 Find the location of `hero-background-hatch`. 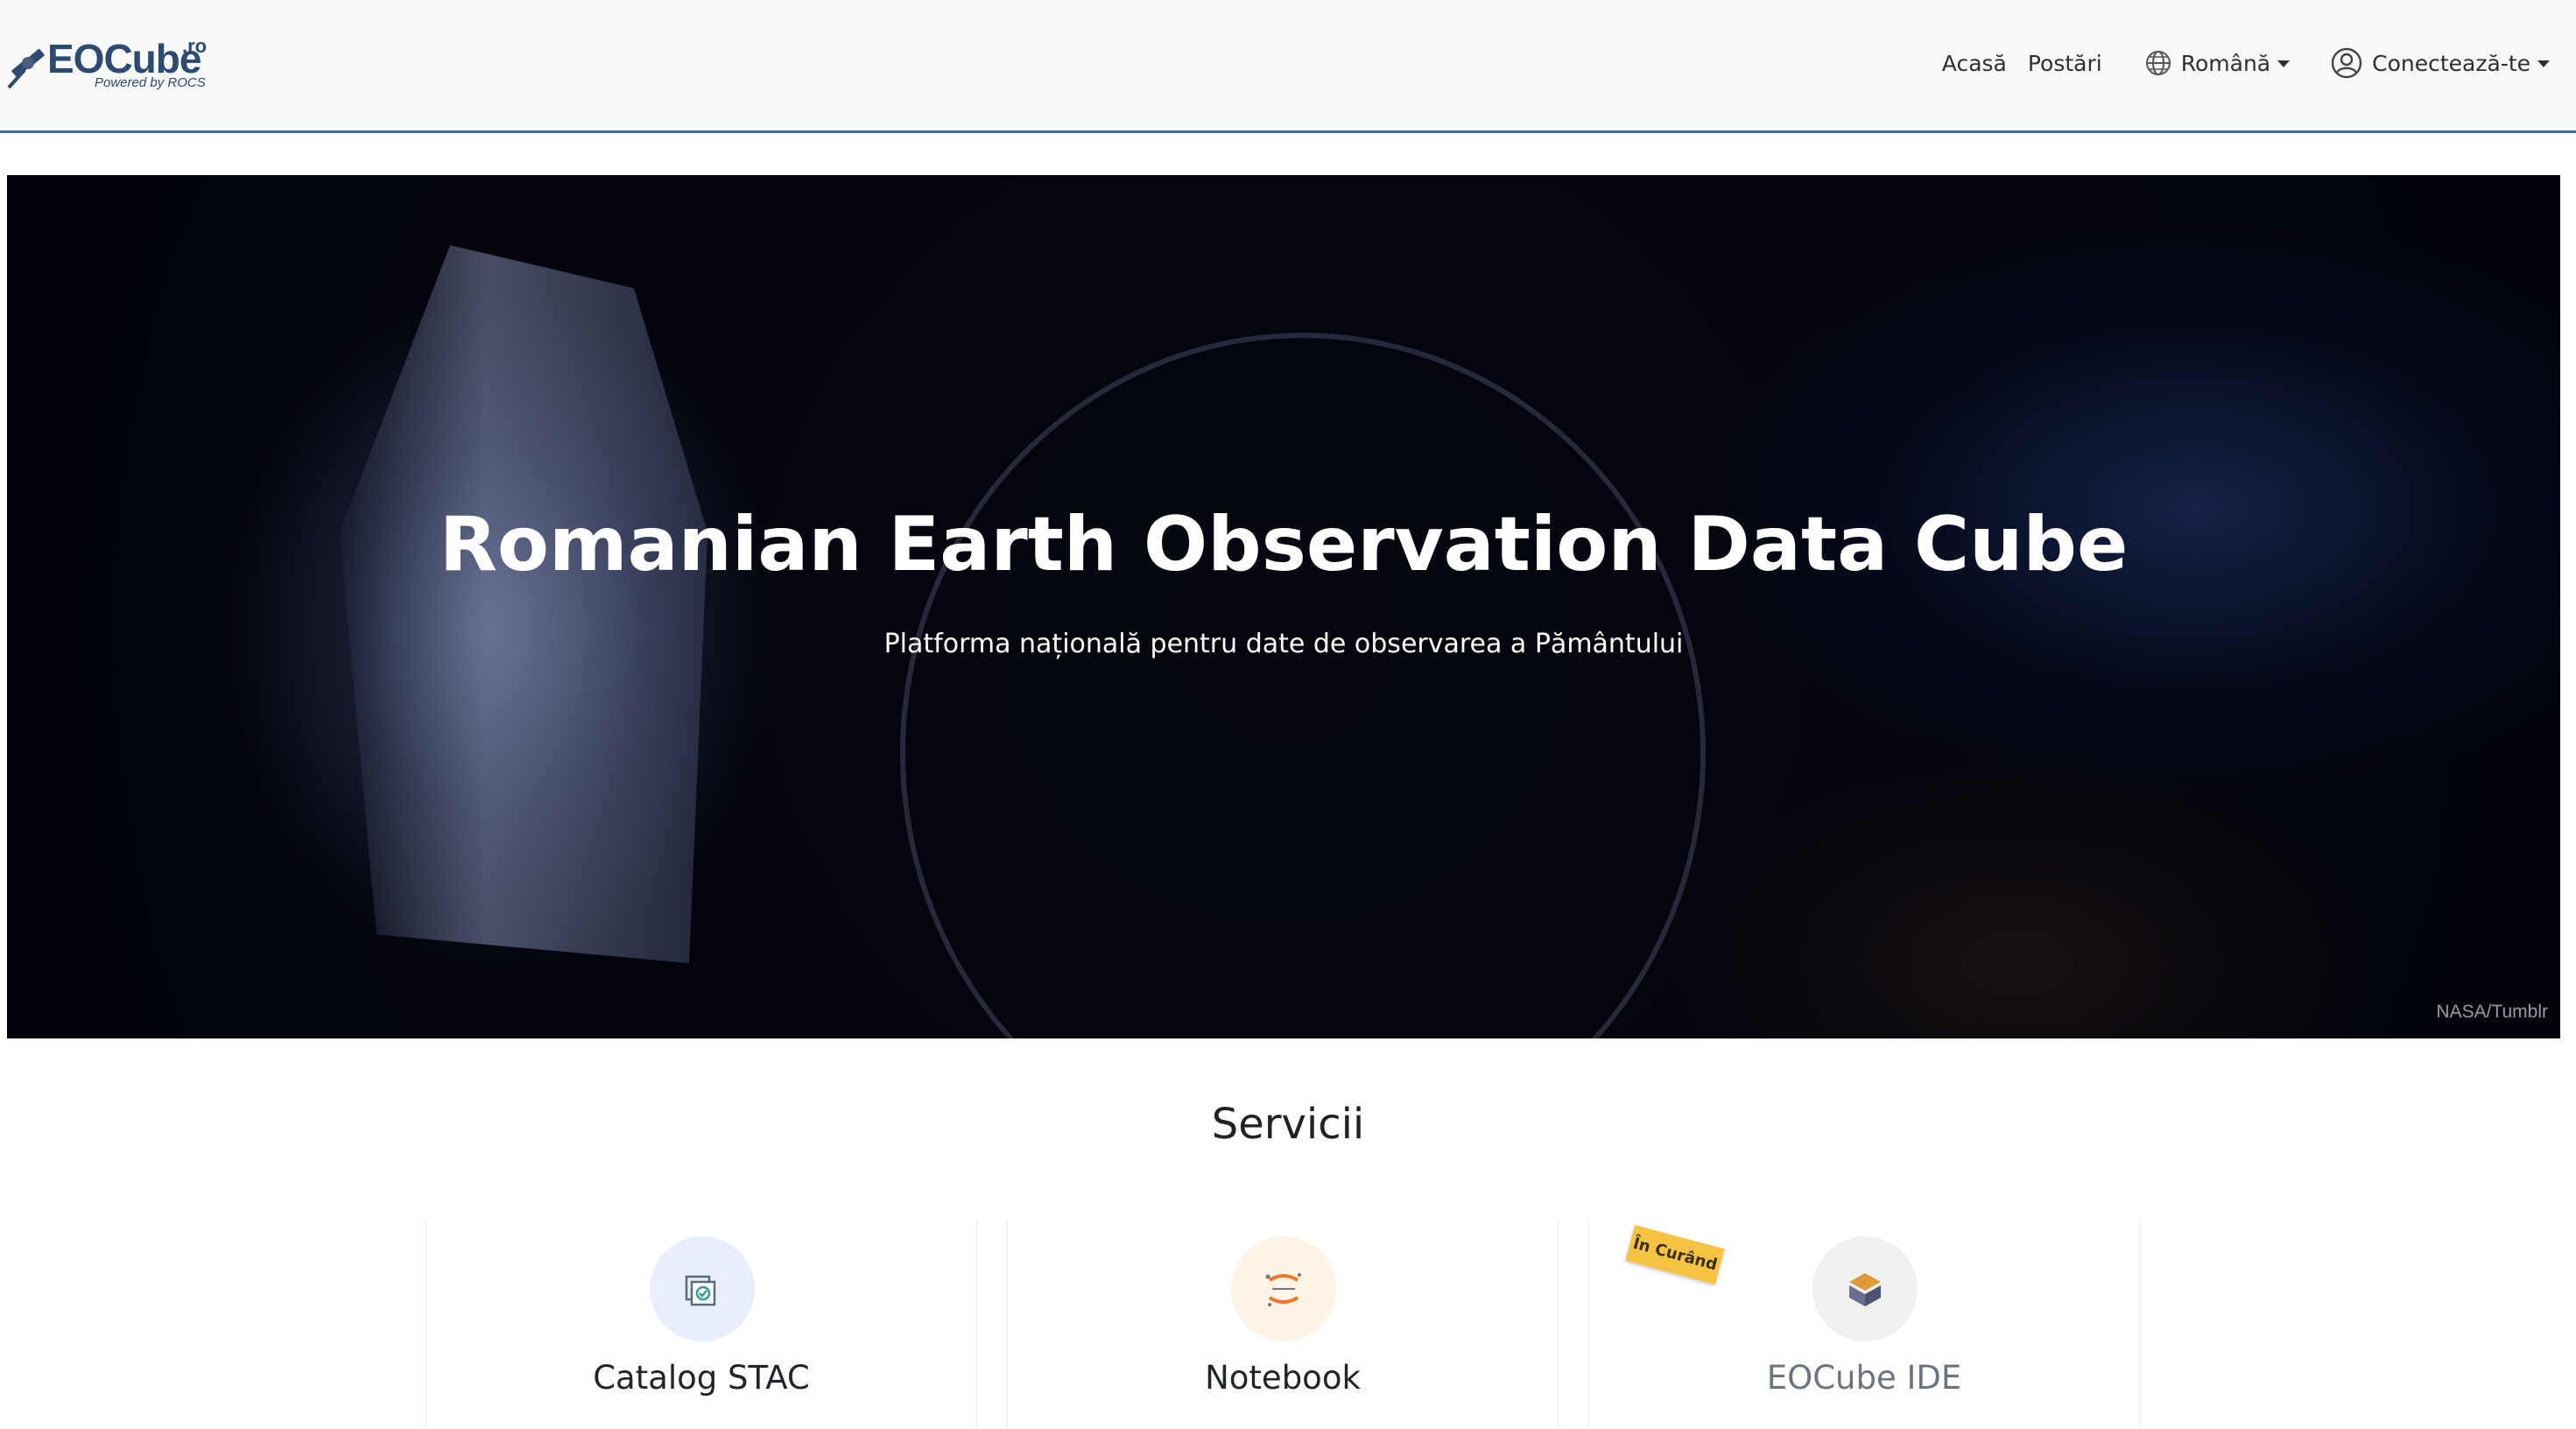

hero-background-hatch is located at coordinates (523, 604).